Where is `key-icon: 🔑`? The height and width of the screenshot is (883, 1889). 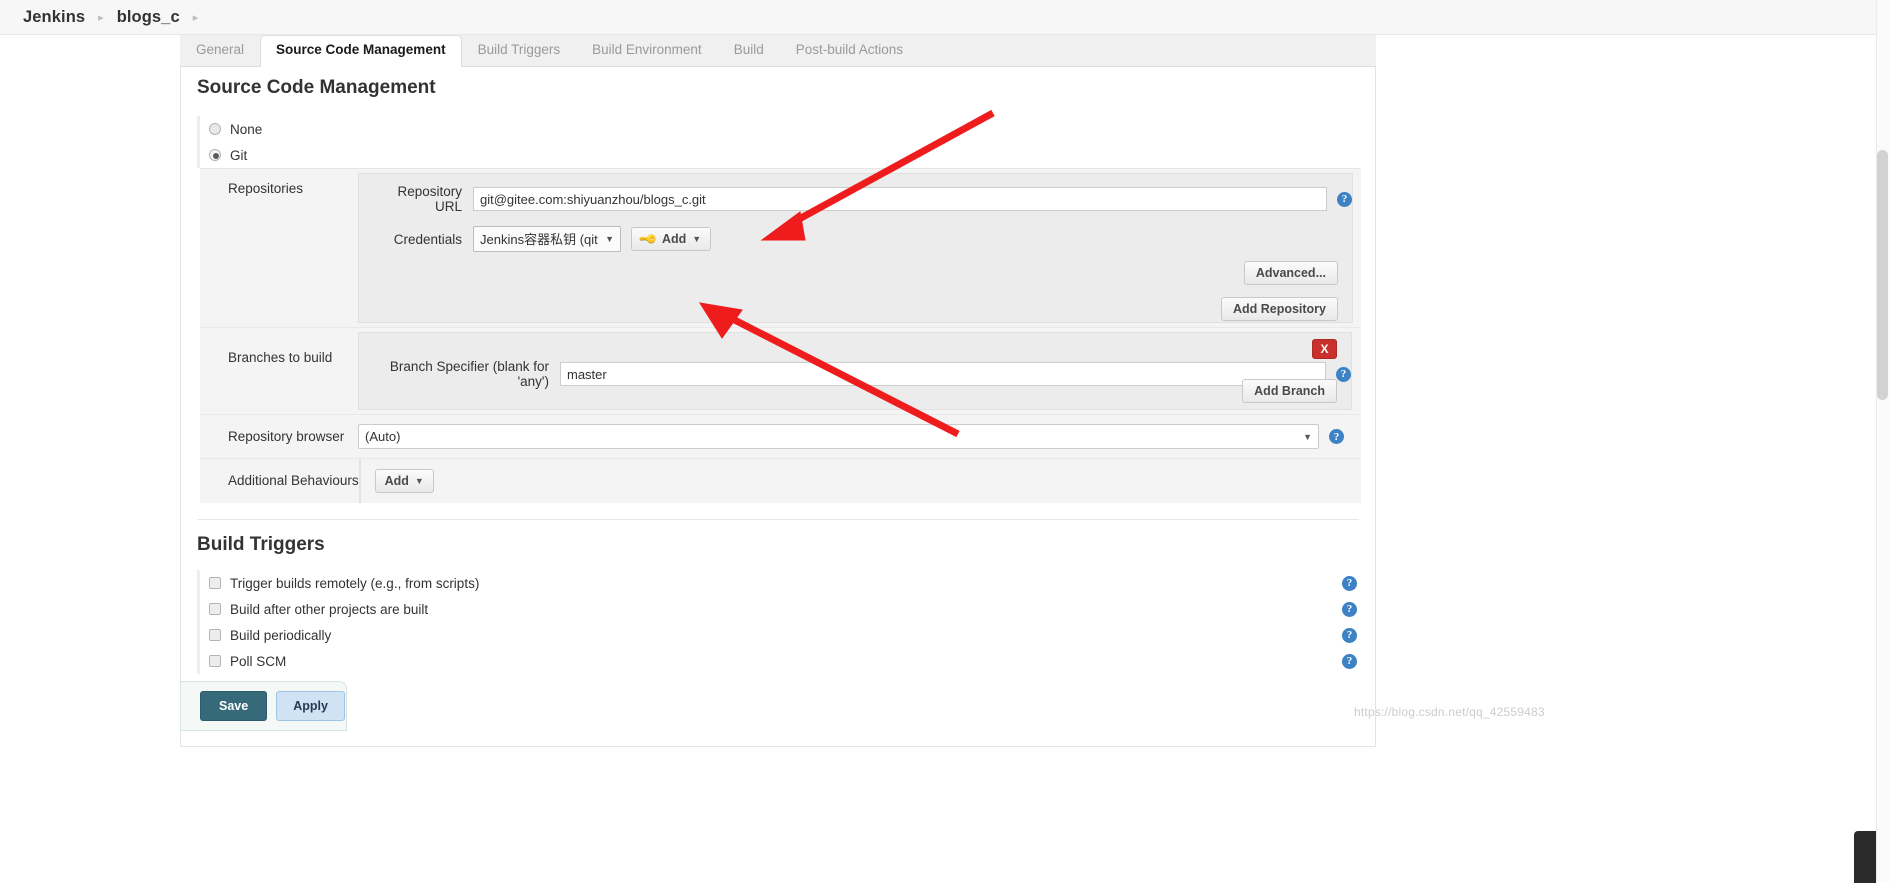
key-icon: 🔑 is located at coordinates (648, 239).